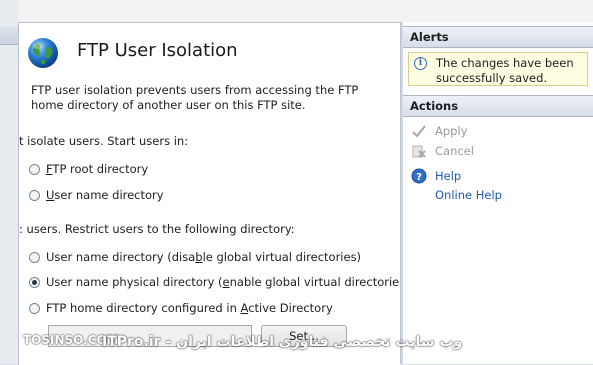 This screenshot has width=593, height=365. Describe the element at coordinates (498, 106) in the screenshot. I see `actions-header: Actions` at that location.